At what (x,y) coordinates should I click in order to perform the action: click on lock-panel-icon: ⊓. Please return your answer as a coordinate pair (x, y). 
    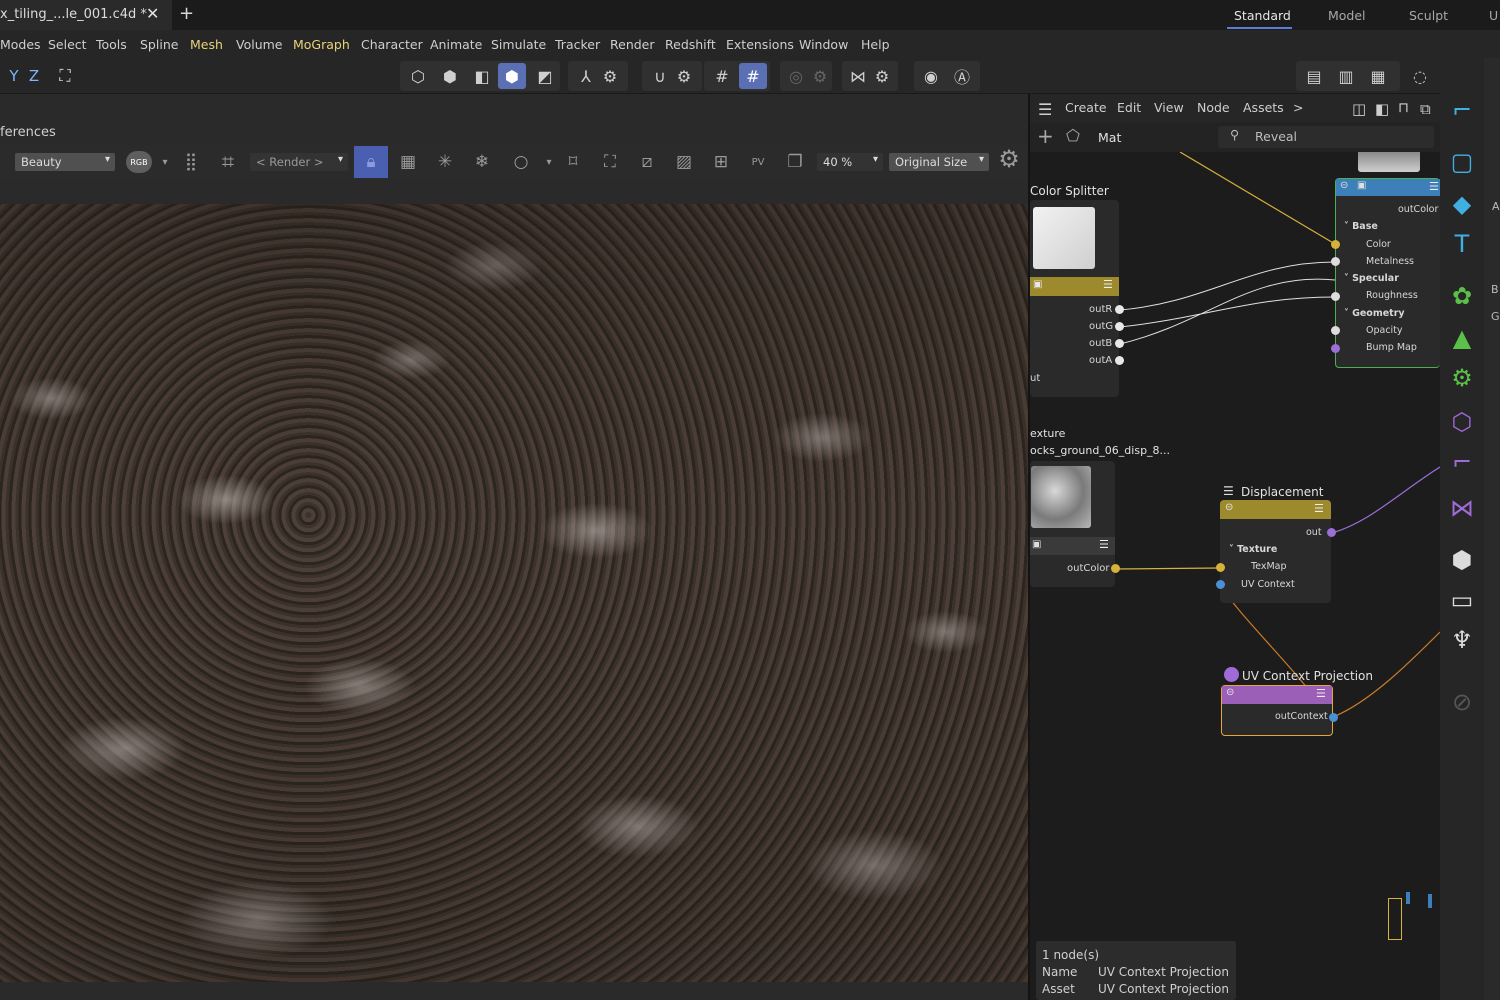
    Looking at the image, I should click on (1403, 108).